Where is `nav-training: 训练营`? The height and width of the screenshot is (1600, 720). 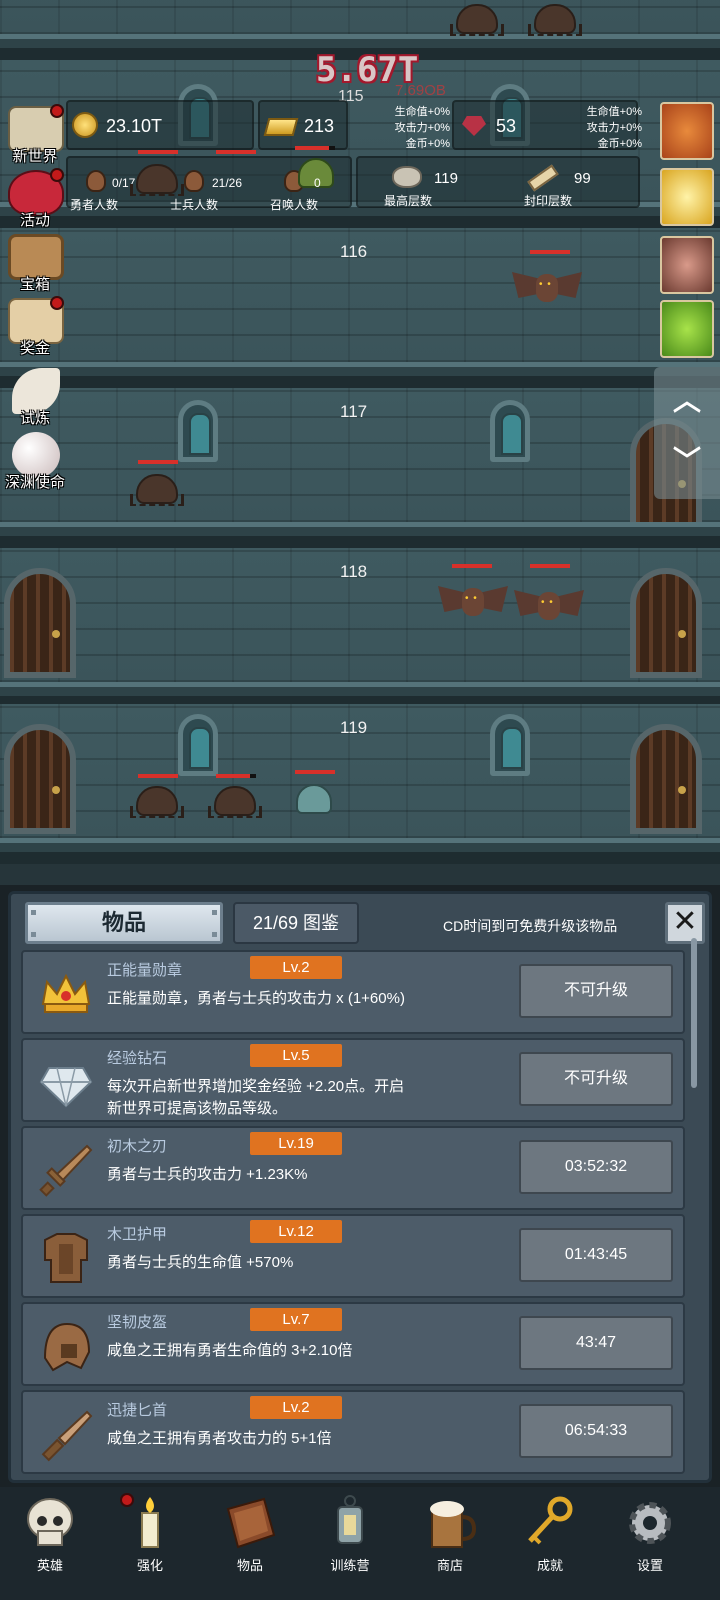 nav-training: 训练营 is located at coordinates (350, 1543).